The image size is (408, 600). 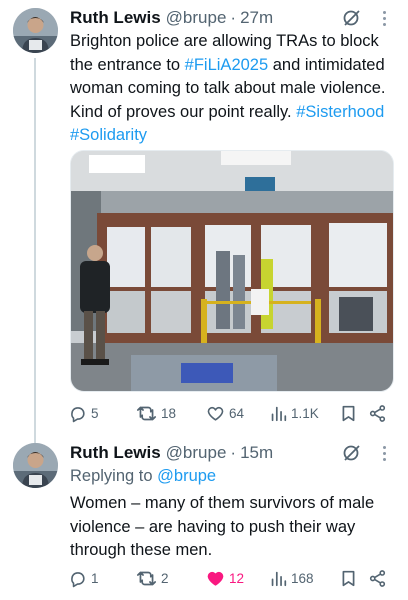 I want to click on tweet-header: Ruth Lewis @brupe · 27m, so click(x=233, y=18).